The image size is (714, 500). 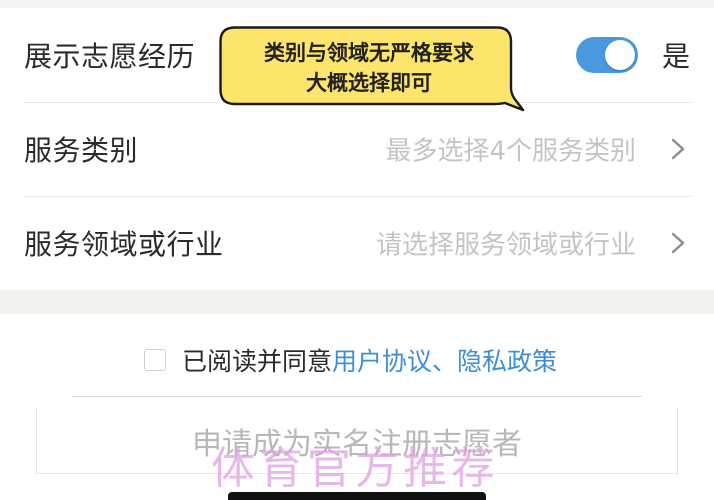 What do you see at coordinates (257, 361) in the screenshot?
I see `agreement-prefix: 已阅读并同意` at bounding box center [257, 361].